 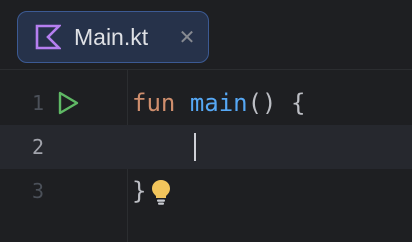 What do you see at coordinates (48, 37) in the screenshot?
I see `kotlin-file-icon` at bounding box center [48, 37].